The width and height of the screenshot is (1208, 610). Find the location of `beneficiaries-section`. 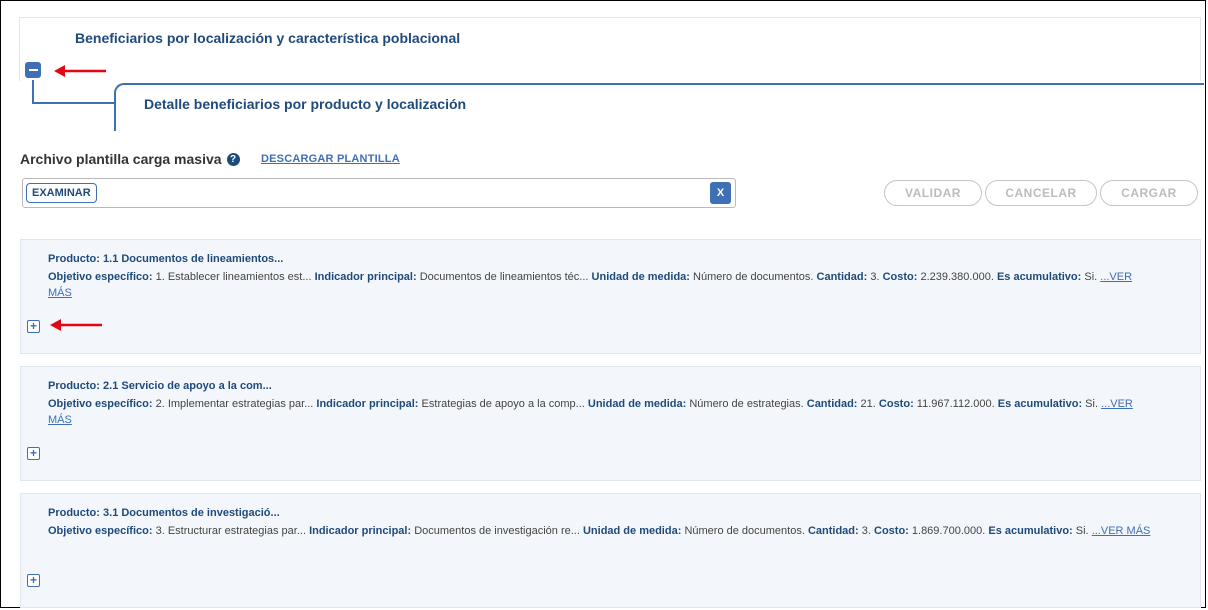

beneficiaries-section is located at coordinates (610, 49).